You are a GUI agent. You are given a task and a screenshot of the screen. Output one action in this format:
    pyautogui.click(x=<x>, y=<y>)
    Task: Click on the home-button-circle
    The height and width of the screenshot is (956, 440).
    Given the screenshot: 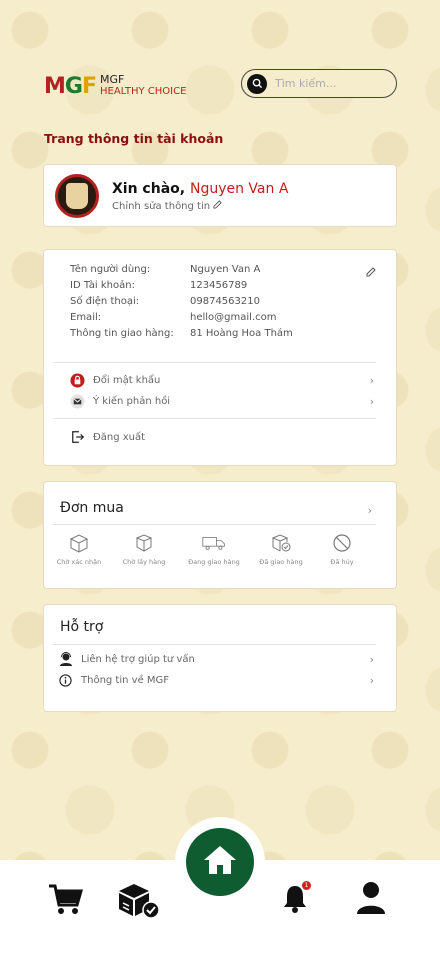 What is the action you would take?
    pyautogui.click(x=220, y=862)
    